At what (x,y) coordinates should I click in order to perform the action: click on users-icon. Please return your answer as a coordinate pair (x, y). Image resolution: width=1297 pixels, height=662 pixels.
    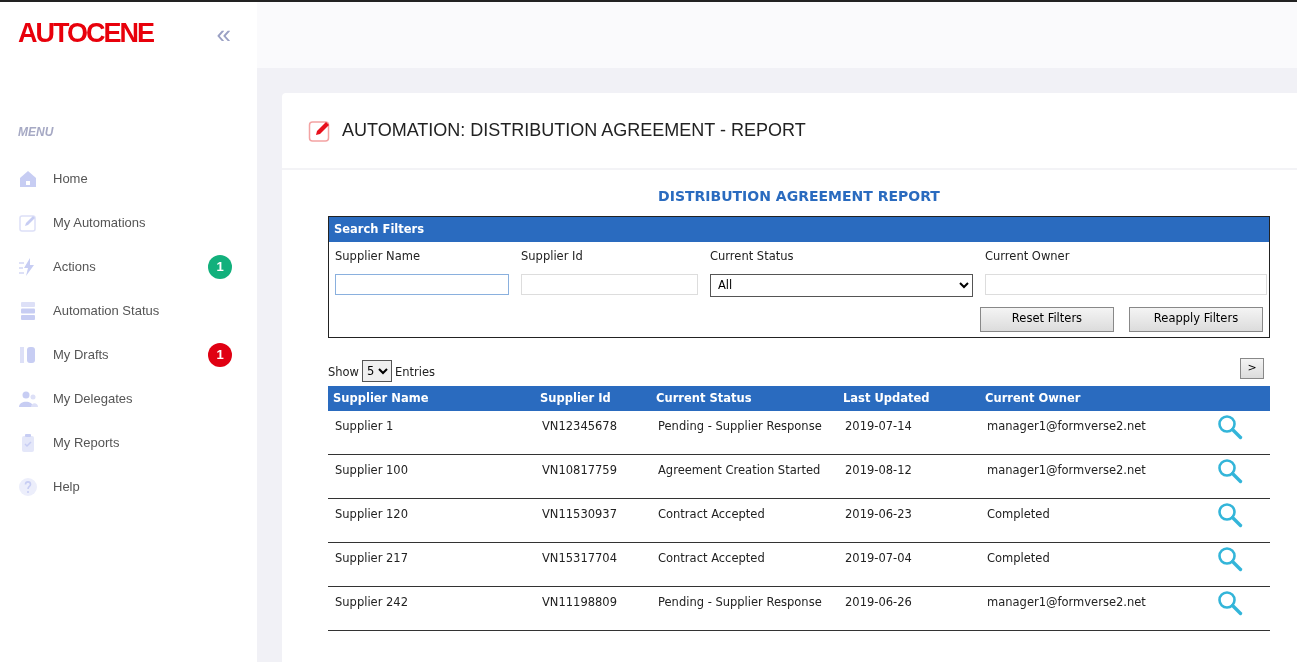
    Looking at the image, I should click on (28, 399).